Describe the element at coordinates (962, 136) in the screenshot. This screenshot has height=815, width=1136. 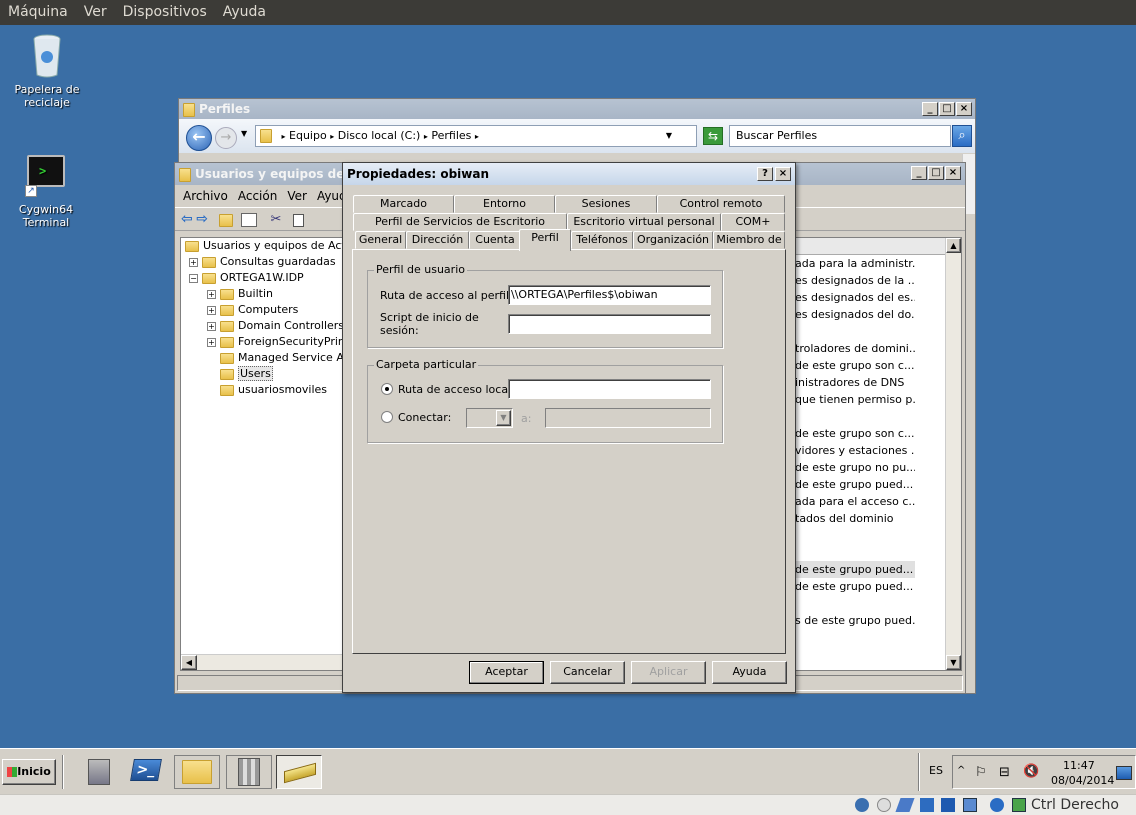
I see `search-icon: ⌕` at that location.